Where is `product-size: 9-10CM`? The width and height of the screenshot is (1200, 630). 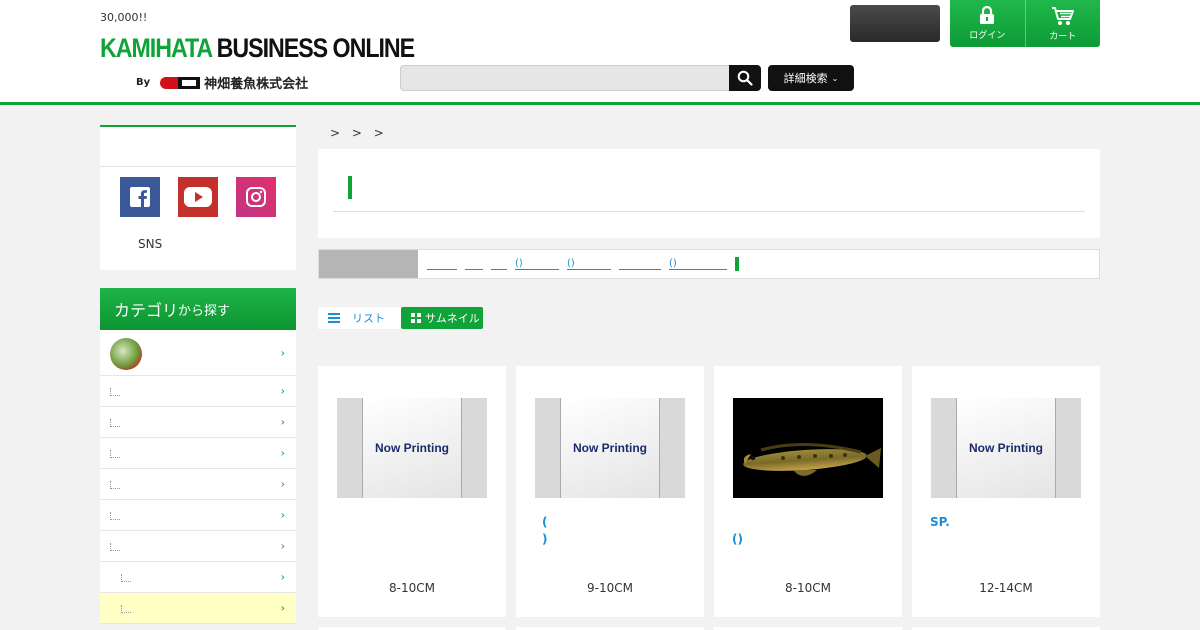
product-size: 9-10CM is located at coordinates (610, 588).